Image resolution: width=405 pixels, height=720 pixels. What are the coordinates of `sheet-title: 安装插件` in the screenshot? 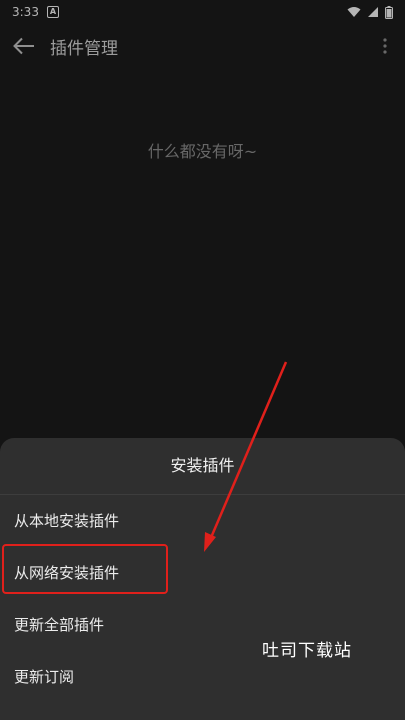 It's located at (202, 466).